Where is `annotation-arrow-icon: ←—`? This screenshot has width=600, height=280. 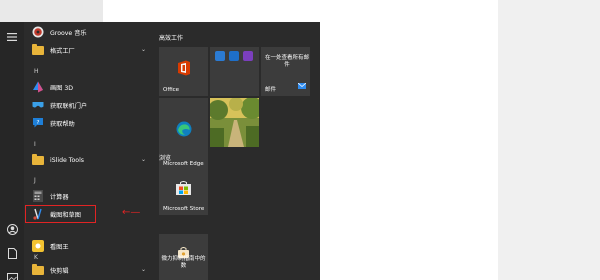 annotation-arrow-icon: ←— is located at coordinates (131, 212).